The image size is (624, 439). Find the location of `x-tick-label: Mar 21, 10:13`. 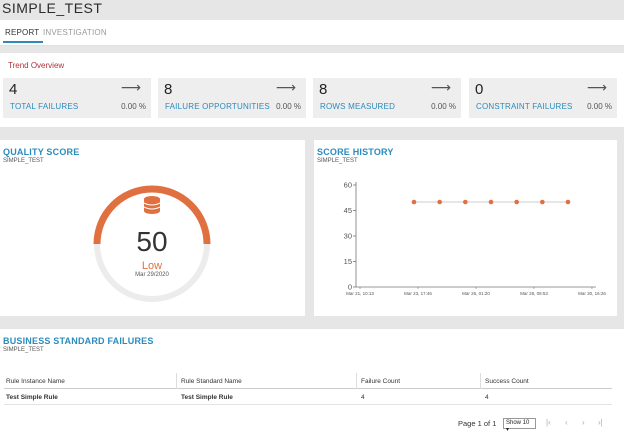

x-tick-label: Mar 21, 10:13 is located at coordinates (360, 293).